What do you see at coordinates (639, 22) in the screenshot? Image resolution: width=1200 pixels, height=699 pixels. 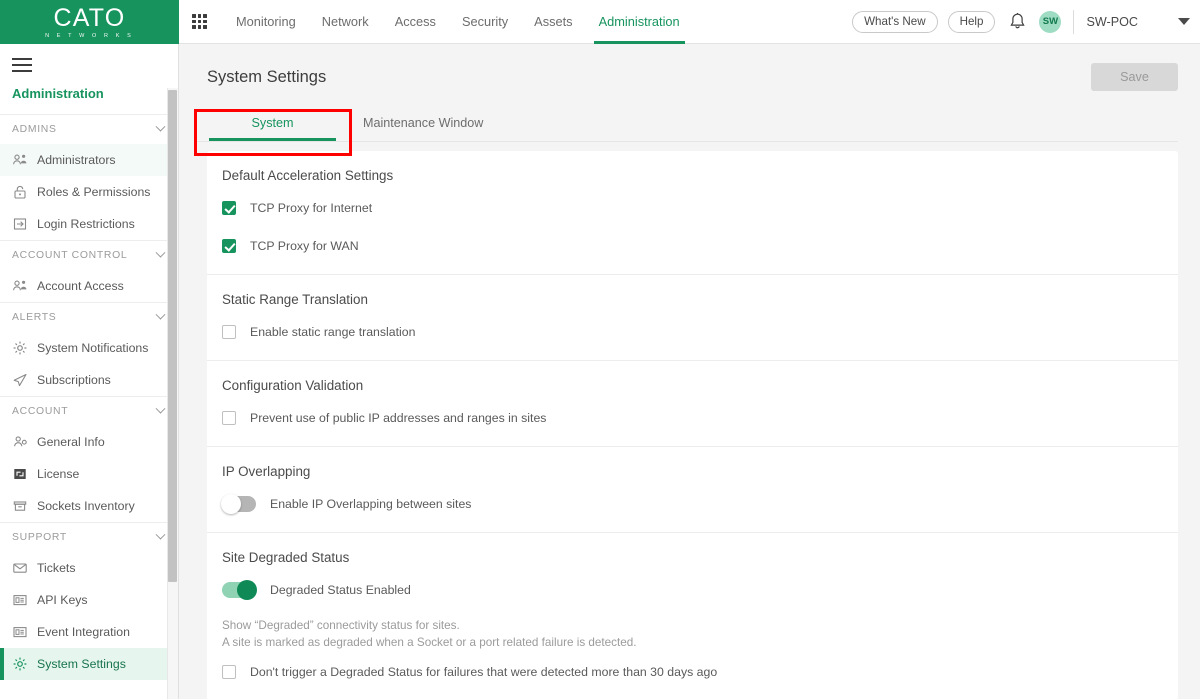 I see `nav-item-administration: Administration` at bounding box center [639, 22].